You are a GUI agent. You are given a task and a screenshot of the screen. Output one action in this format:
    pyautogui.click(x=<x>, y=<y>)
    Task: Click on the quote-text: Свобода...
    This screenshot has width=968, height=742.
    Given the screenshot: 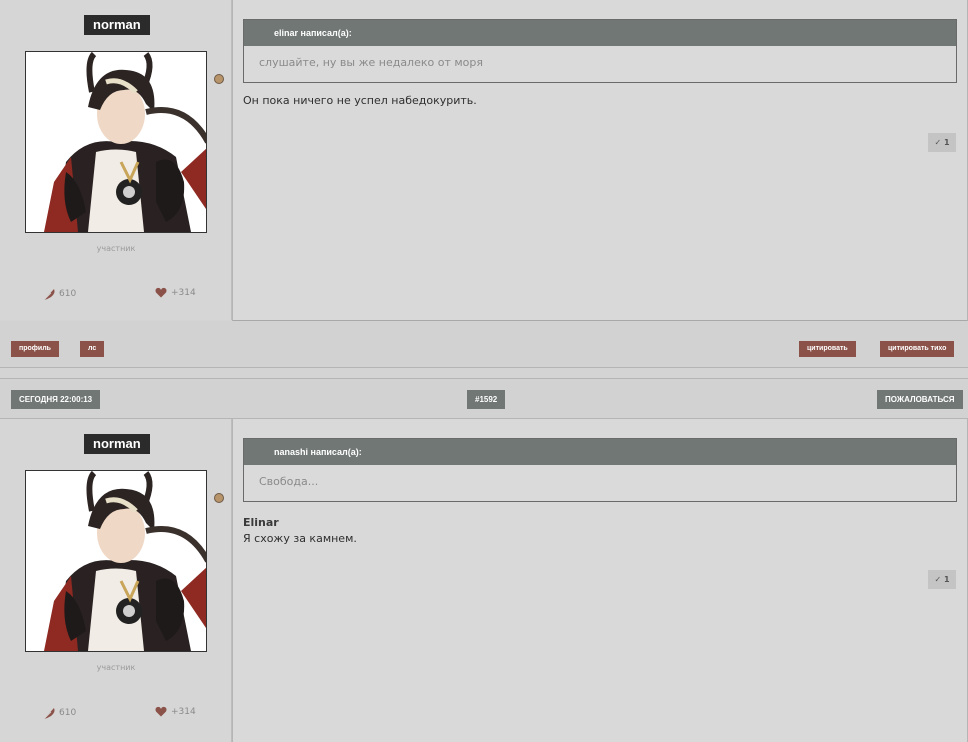 What is the action you would take?
    pyautogui.click(x=289, y=481)
    